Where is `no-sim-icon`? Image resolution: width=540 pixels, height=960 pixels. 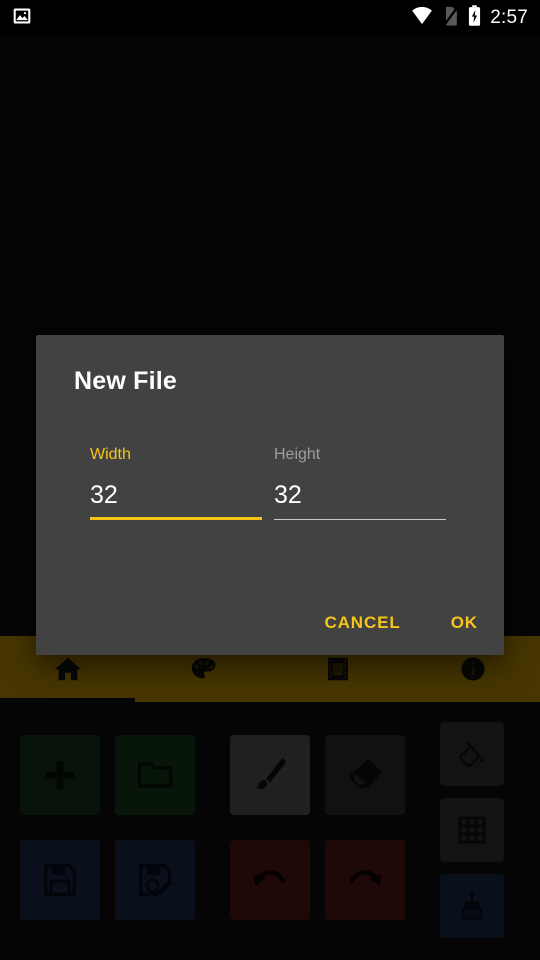
no-sim-icon is located at coordinates (450, 18).